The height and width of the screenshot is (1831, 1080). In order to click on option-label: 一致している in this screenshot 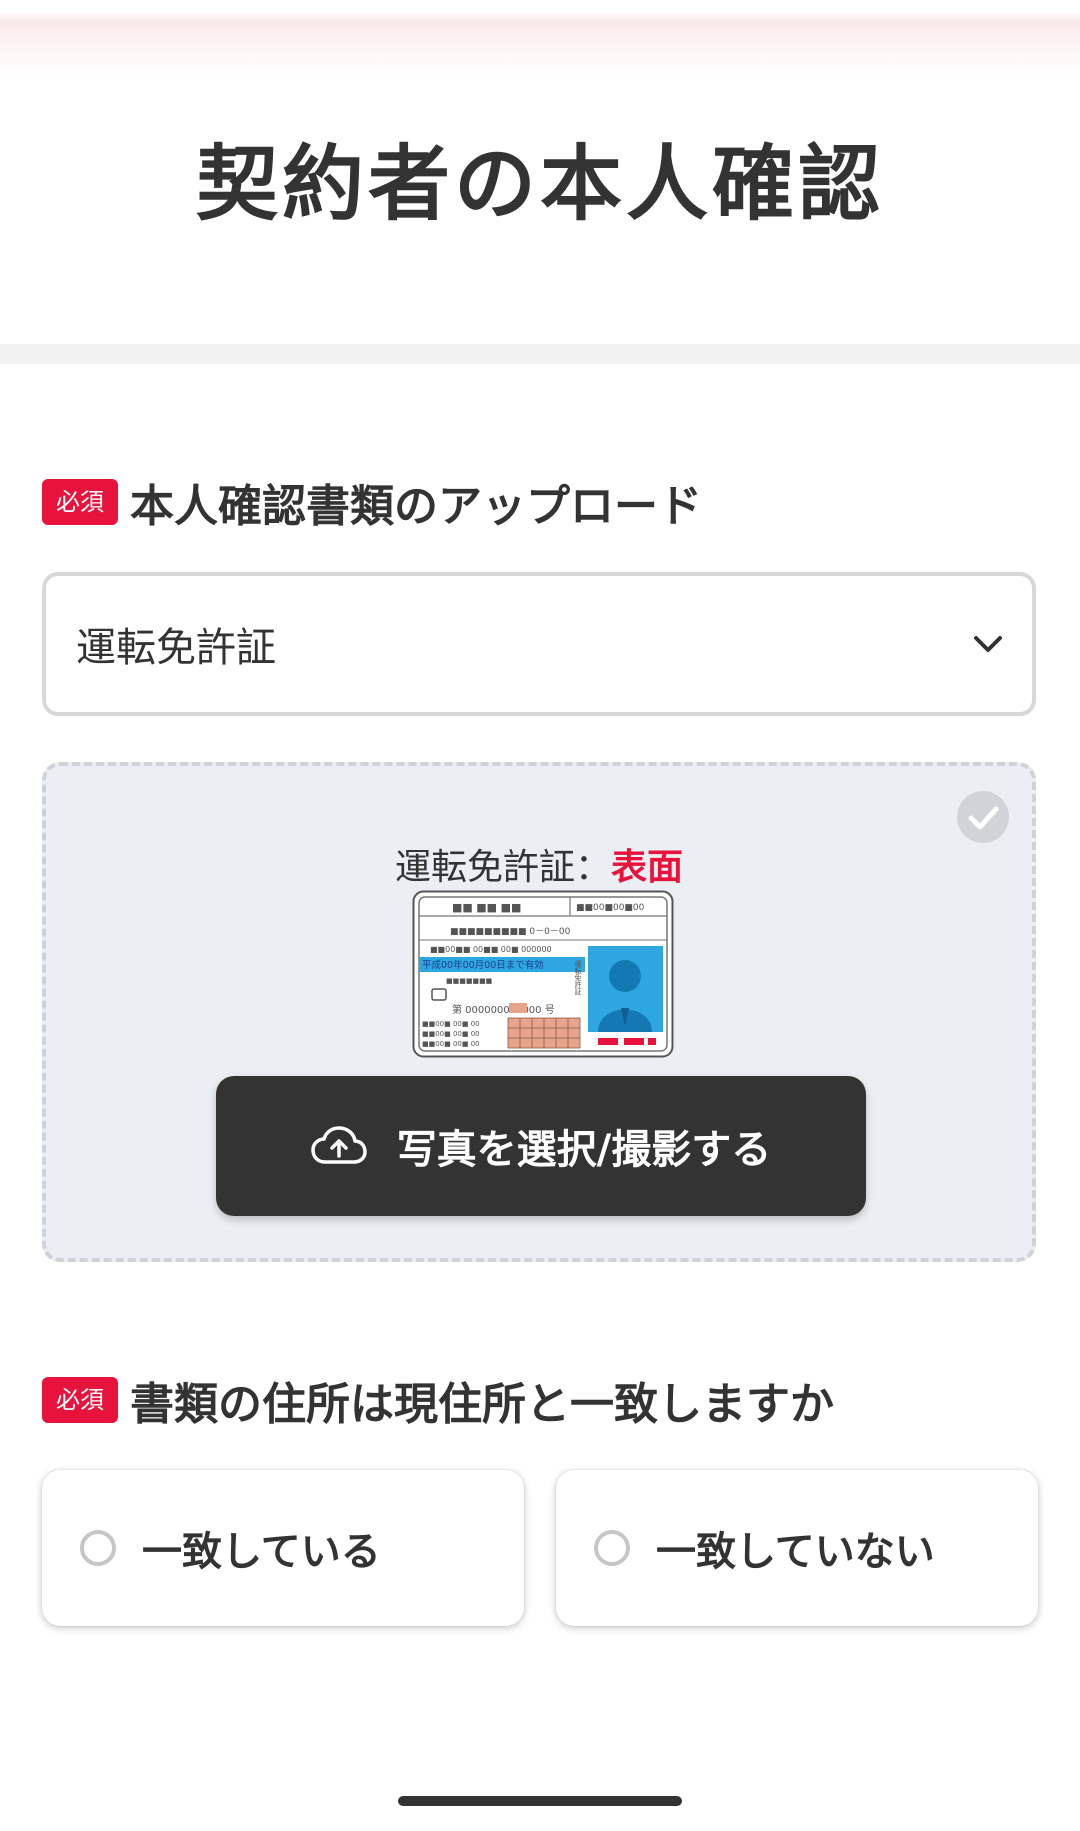, I will do `click(261, 1552)`.